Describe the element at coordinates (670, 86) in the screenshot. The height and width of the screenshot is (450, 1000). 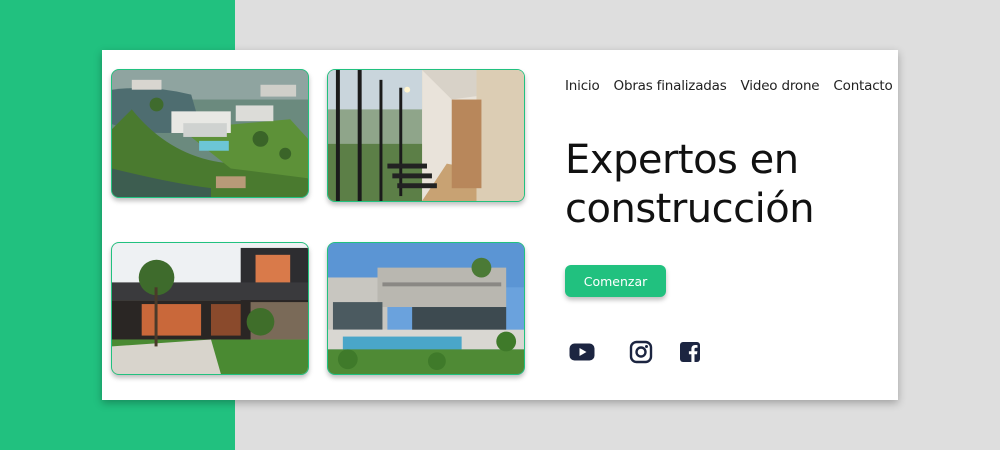
I see `nav-link-obras-finalizadas: Obras finalizadas` at that location.